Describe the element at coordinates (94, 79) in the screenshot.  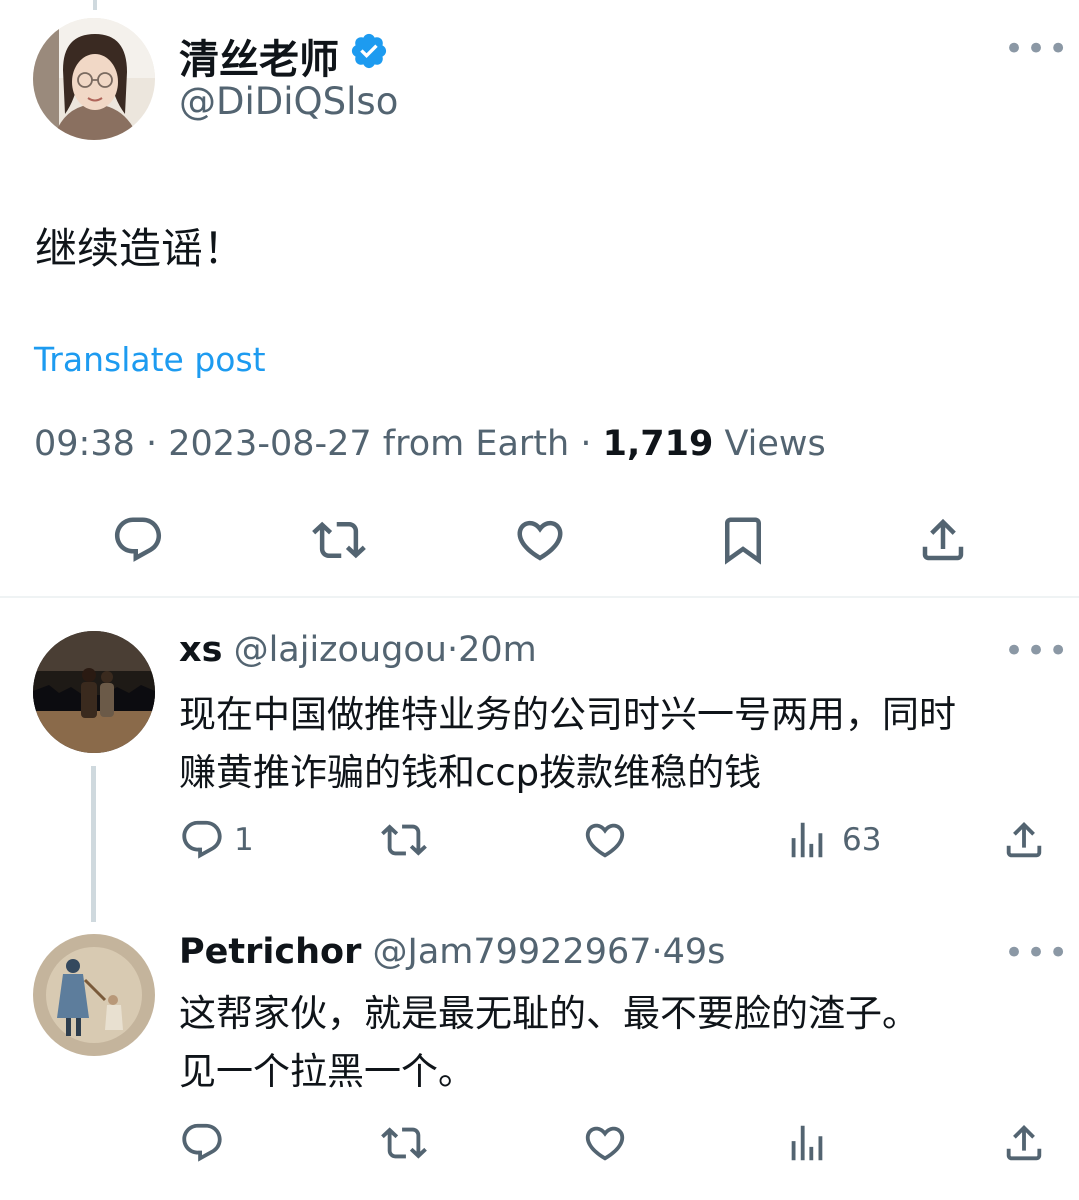
I see `author-avatar` at that location.